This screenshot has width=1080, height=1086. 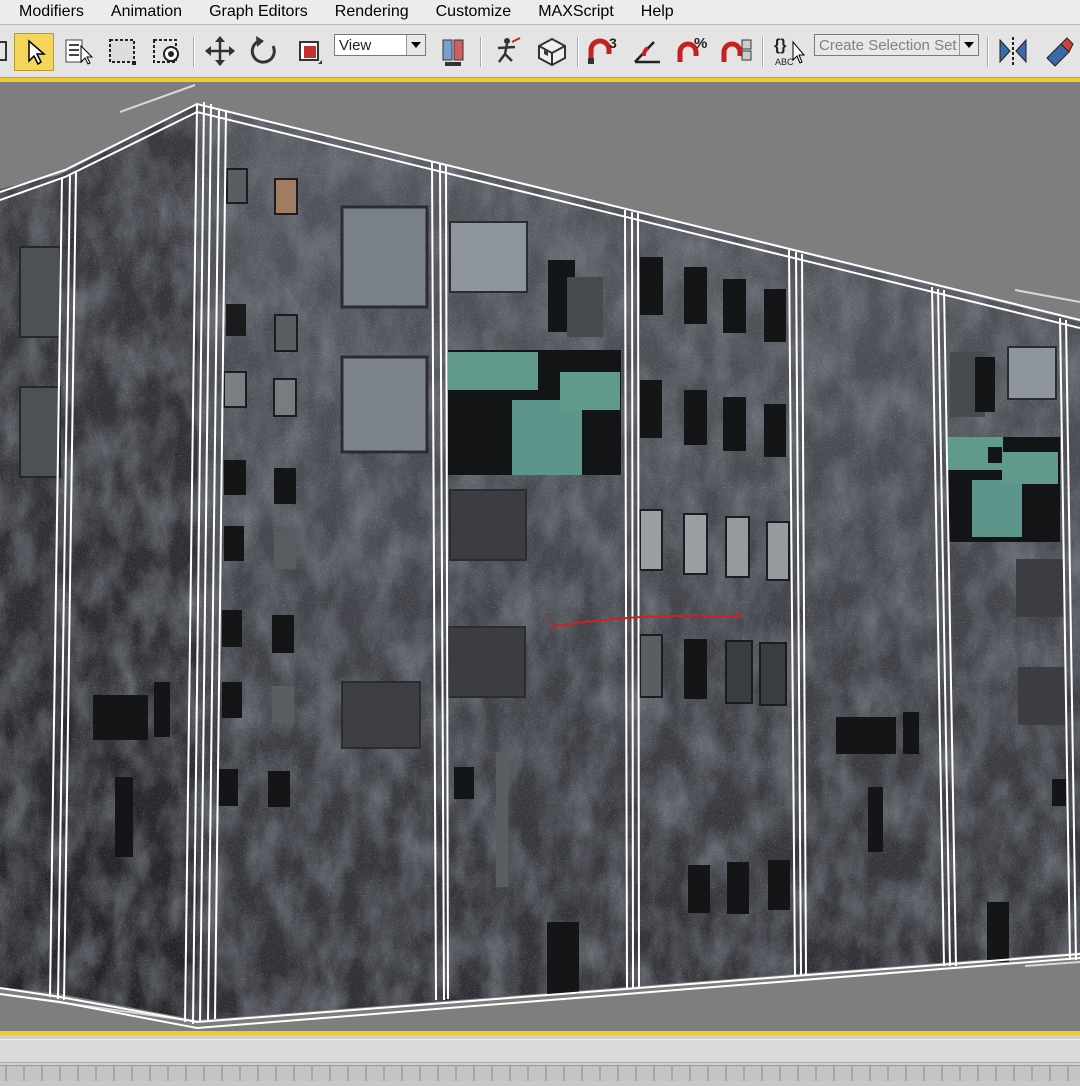 I want to click on align-button, so click(x=1058, y=51).